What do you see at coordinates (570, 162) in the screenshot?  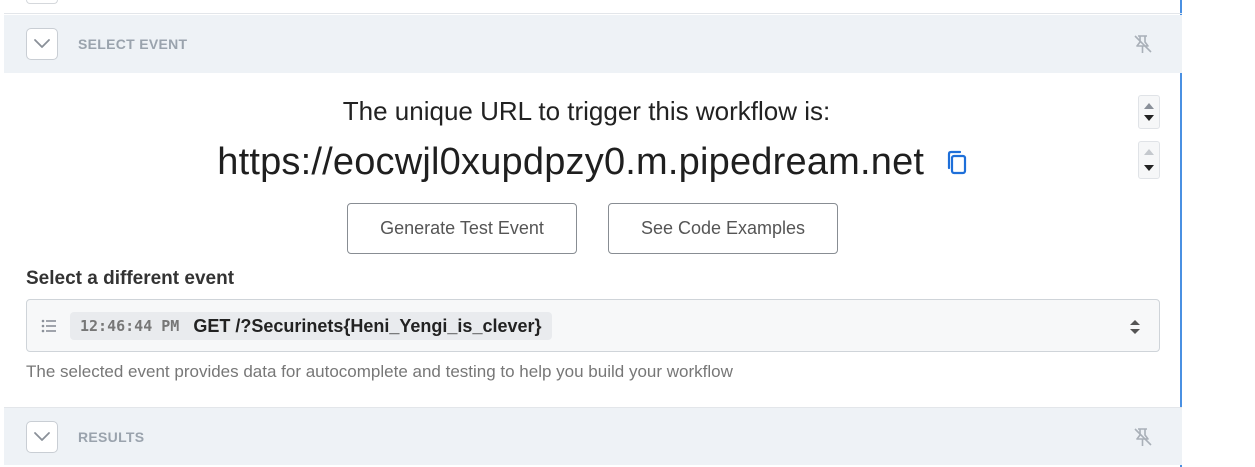 I see `trigger-url: https://eocwjl0xupdpzy0.m.pipedream.net` at bounding box center [570, 162].